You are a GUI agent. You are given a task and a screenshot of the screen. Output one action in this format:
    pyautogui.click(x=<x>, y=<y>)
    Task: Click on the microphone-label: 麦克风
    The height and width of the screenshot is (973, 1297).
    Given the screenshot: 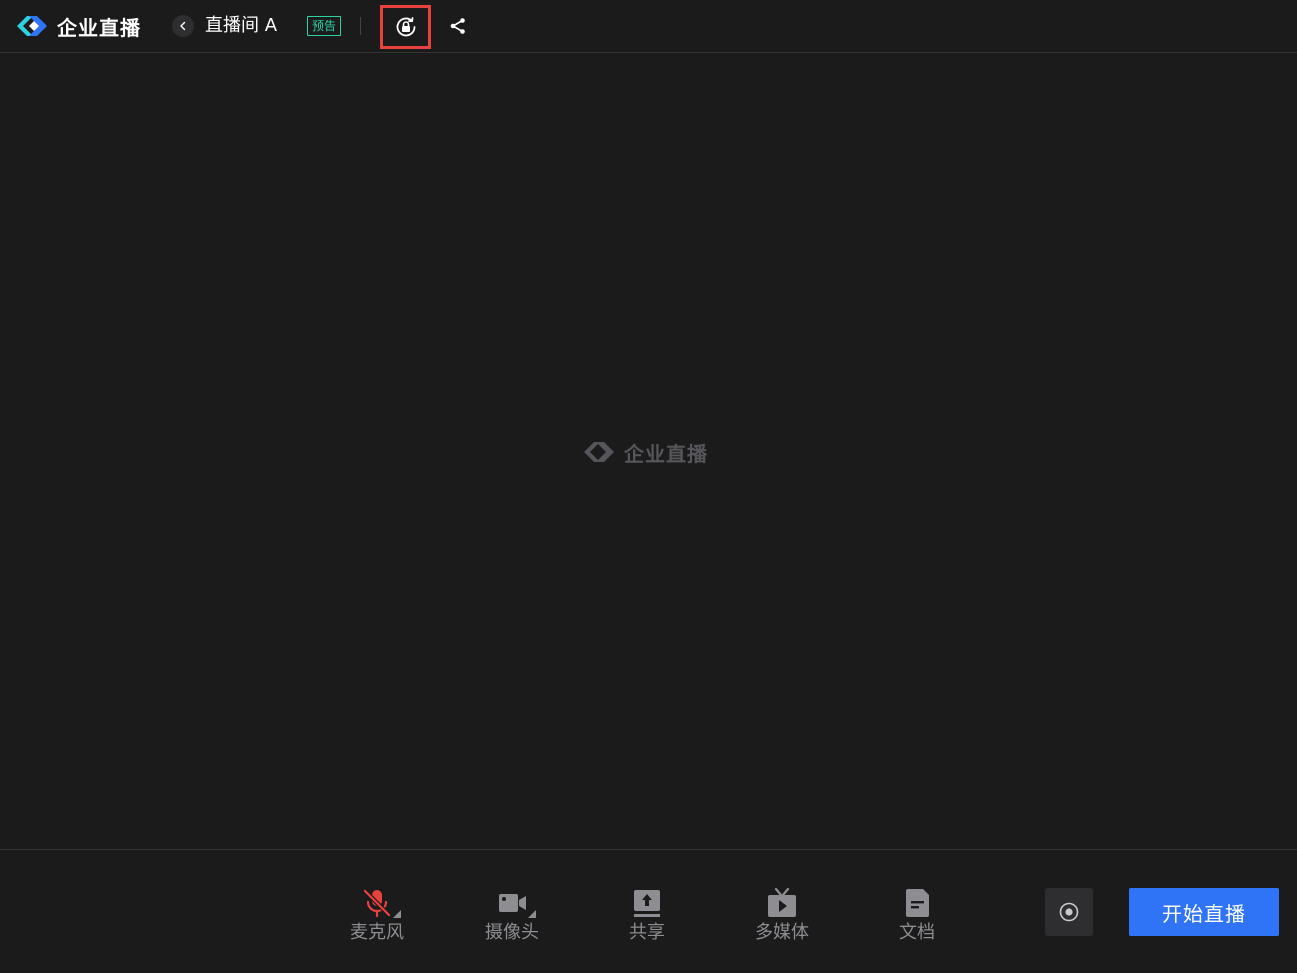 What is the action you would take?
    pyautogui.click(x=377, y=932)
    